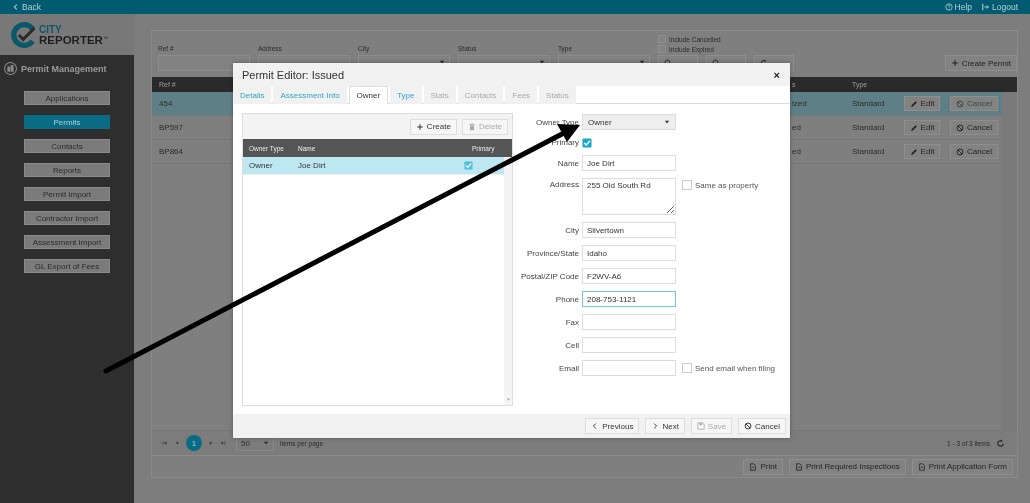 This screenshot has width=1030, height=503. I want to click on table-cell-text: BP597, so click(171, 127).